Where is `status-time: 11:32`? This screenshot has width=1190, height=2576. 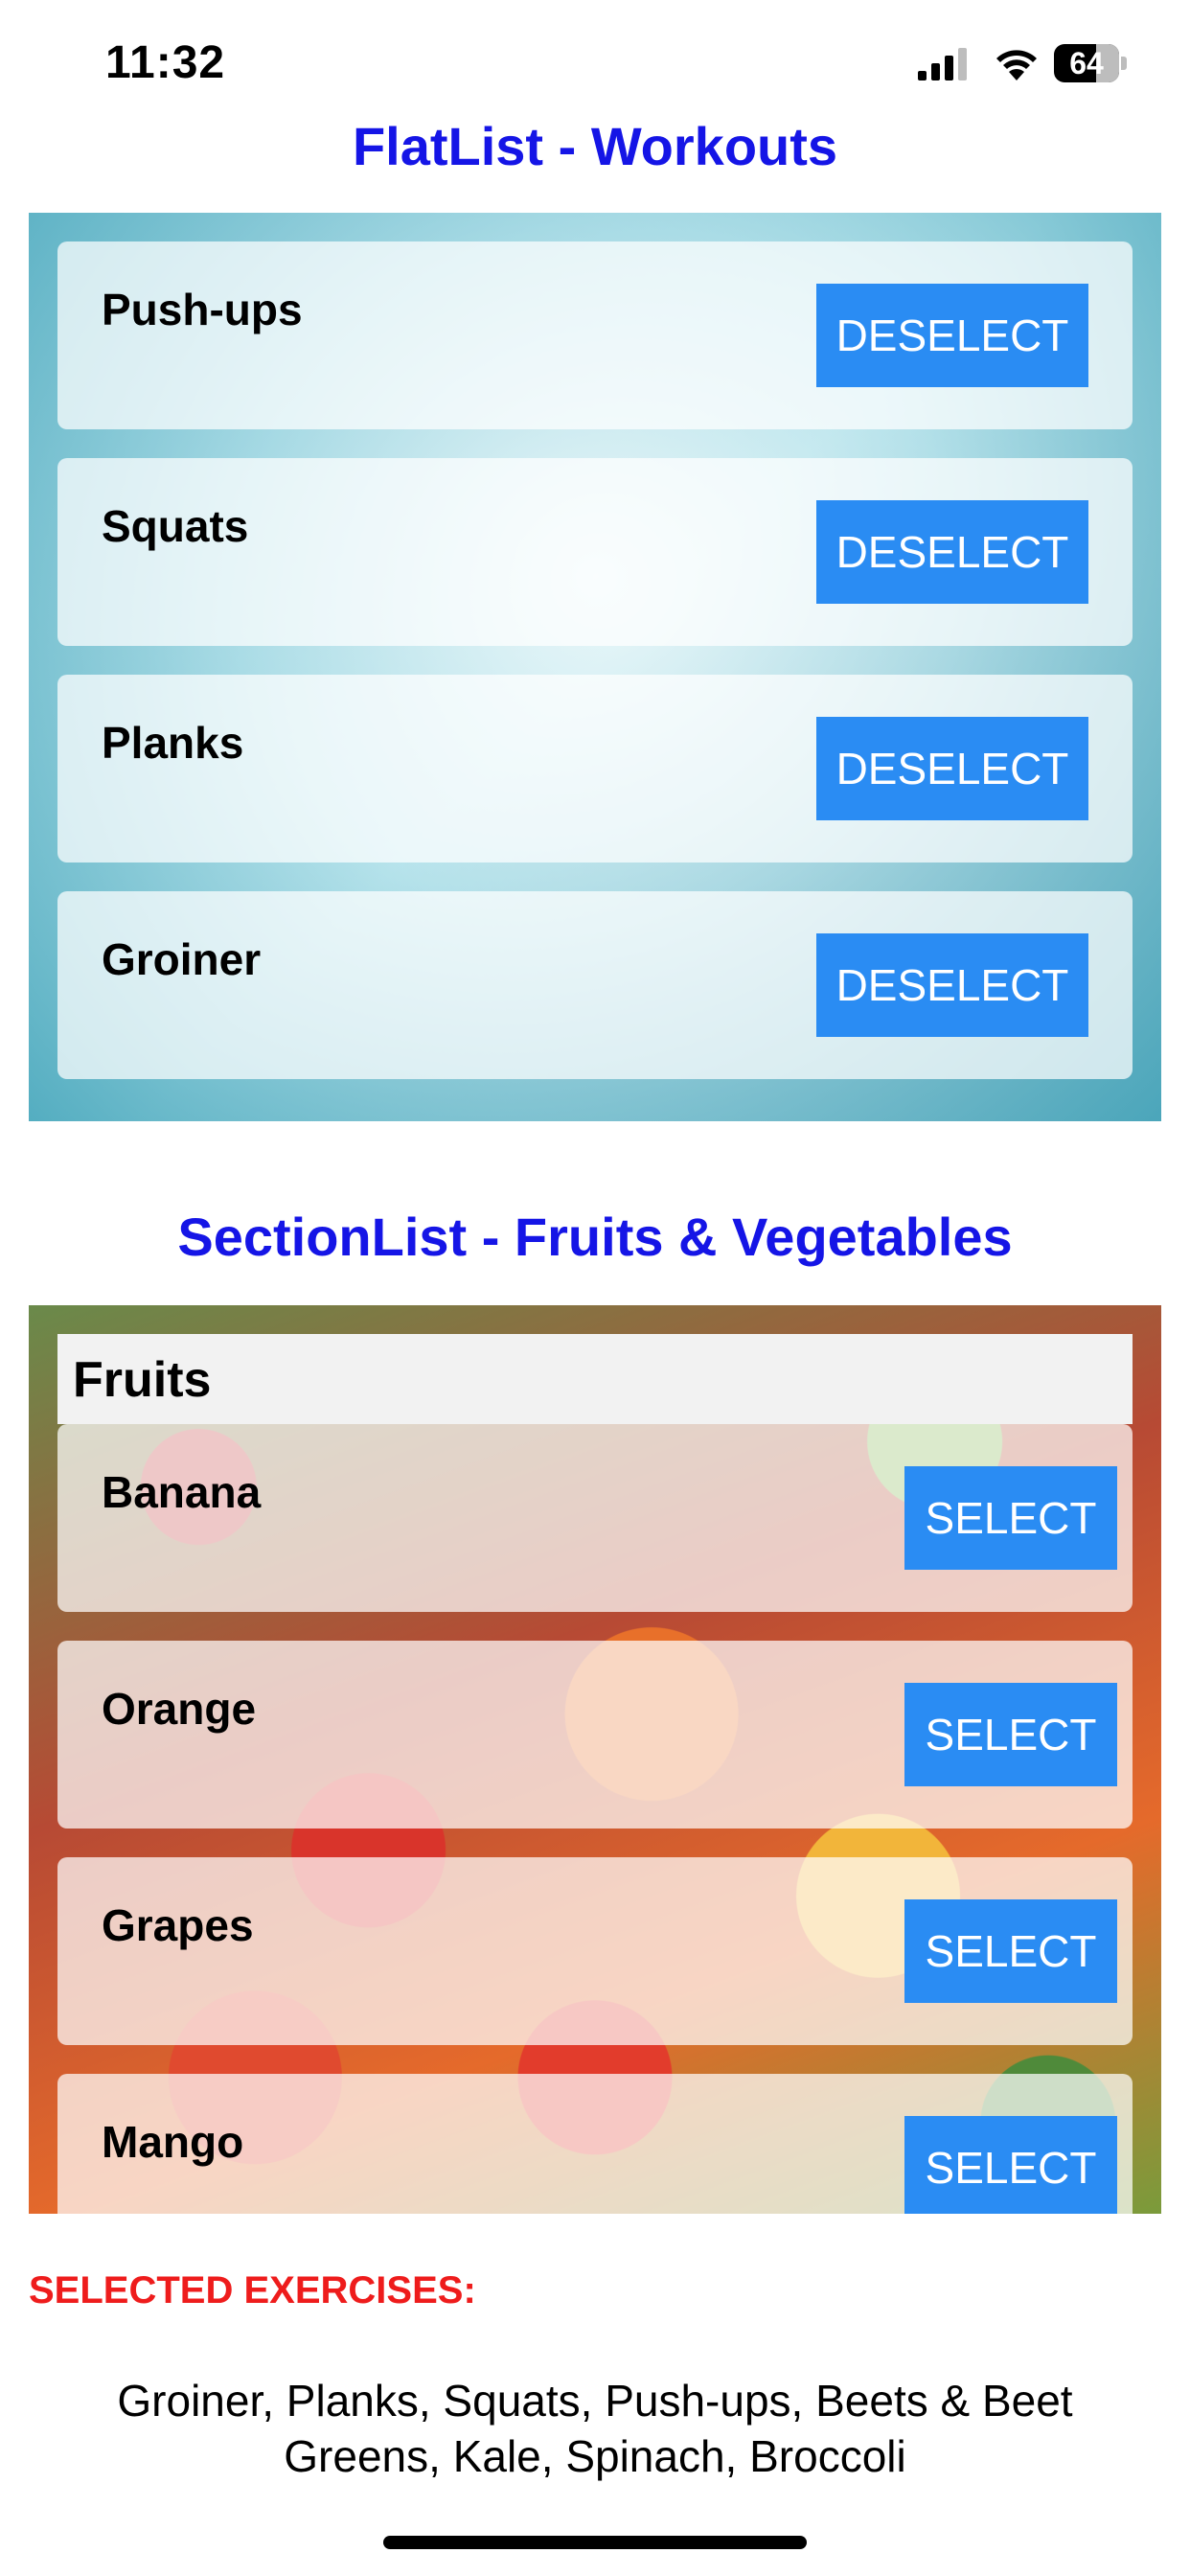
status-time: 11:32 is located at coordinates (166, 63).